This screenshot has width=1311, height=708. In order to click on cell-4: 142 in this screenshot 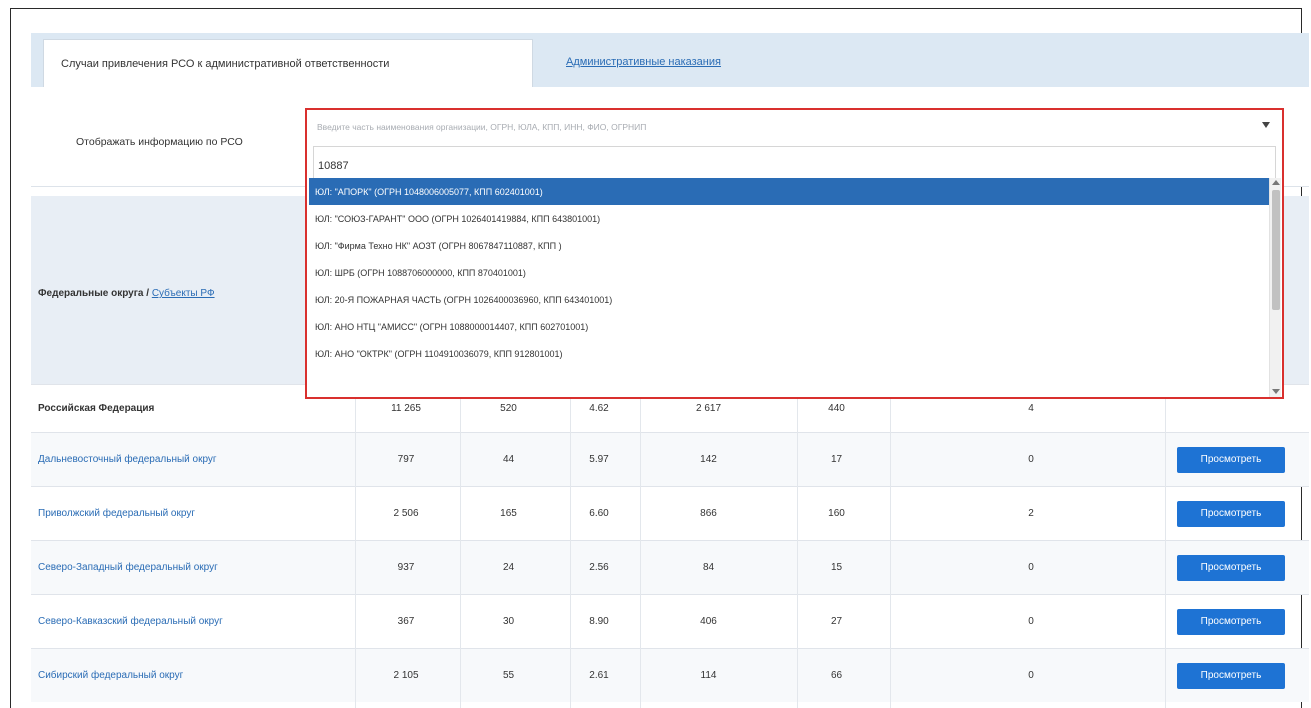, I will do `click(708, 459)`.